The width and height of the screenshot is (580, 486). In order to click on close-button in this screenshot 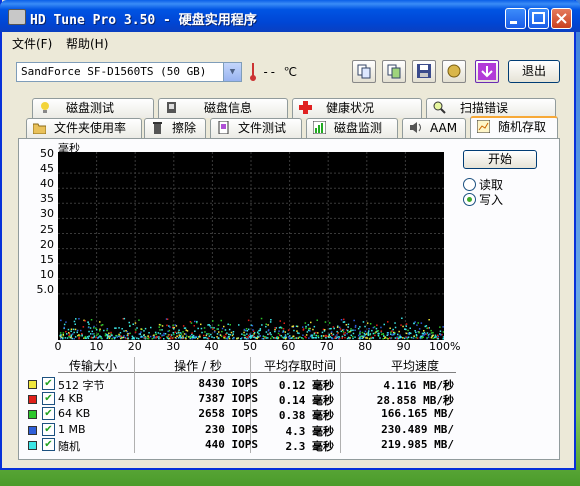, I will do `click(561, 18)`.